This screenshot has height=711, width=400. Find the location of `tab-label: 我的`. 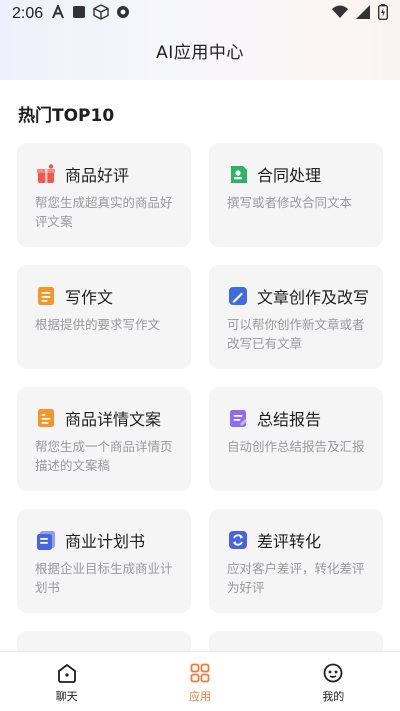

tab-label: 我的 is located at coordinates (333, 696).